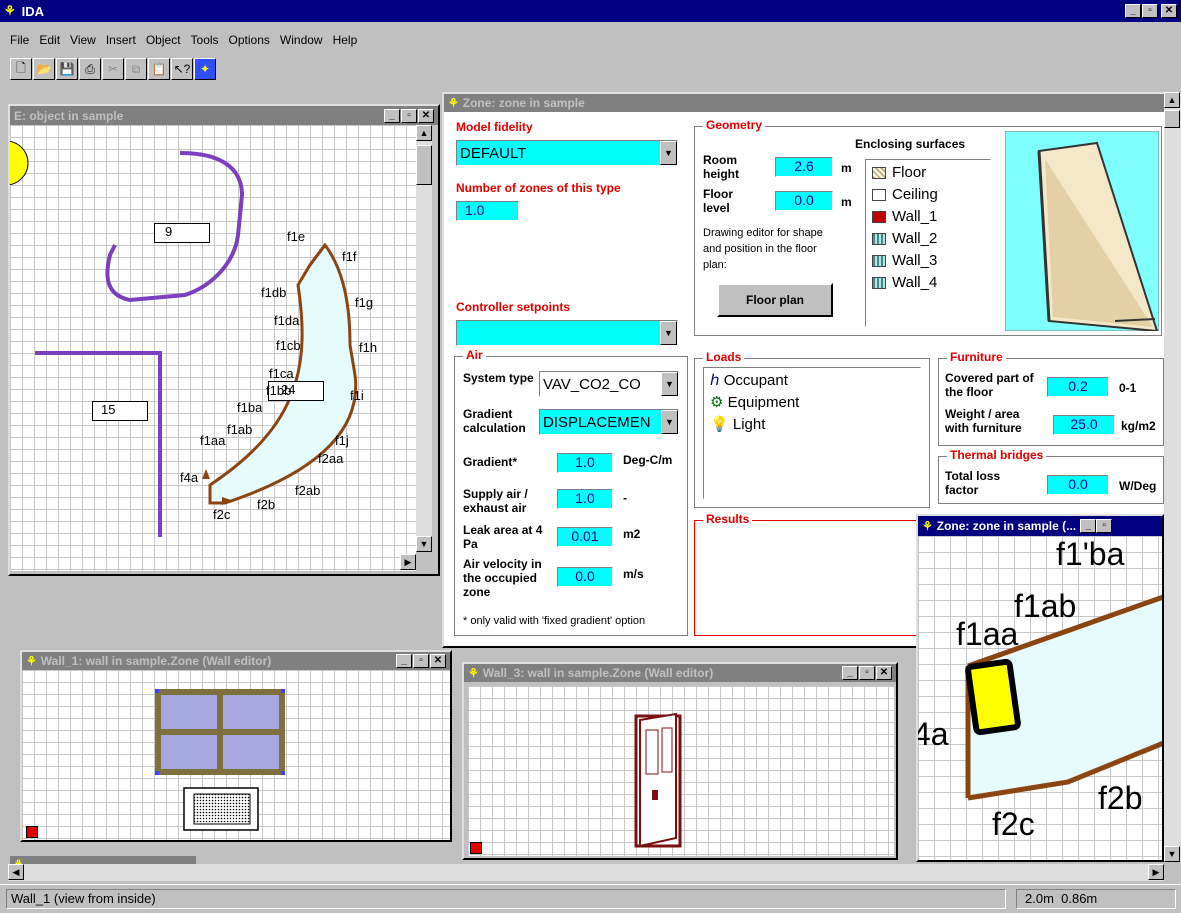 The image size is (1181, 913). I want to click on covered-part-field: 0.2, so click(1078, 387).